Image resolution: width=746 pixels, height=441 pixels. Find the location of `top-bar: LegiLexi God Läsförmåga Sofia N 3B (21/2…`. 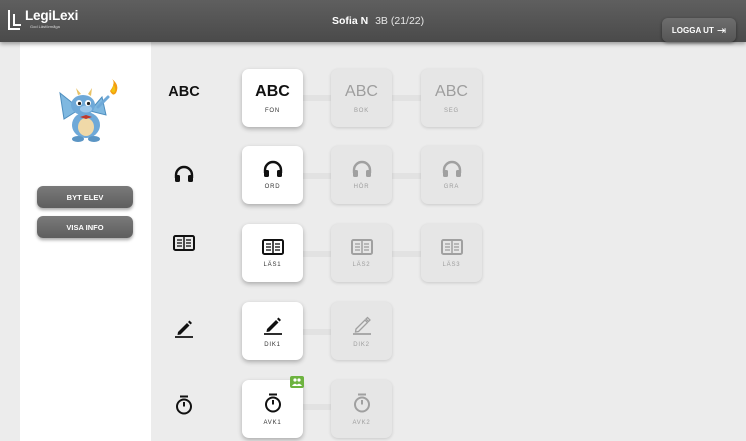

top-bar: LegiLexi God Läsförmåga Sofia N 3B (21/2… is located at coordinates (373, 21).